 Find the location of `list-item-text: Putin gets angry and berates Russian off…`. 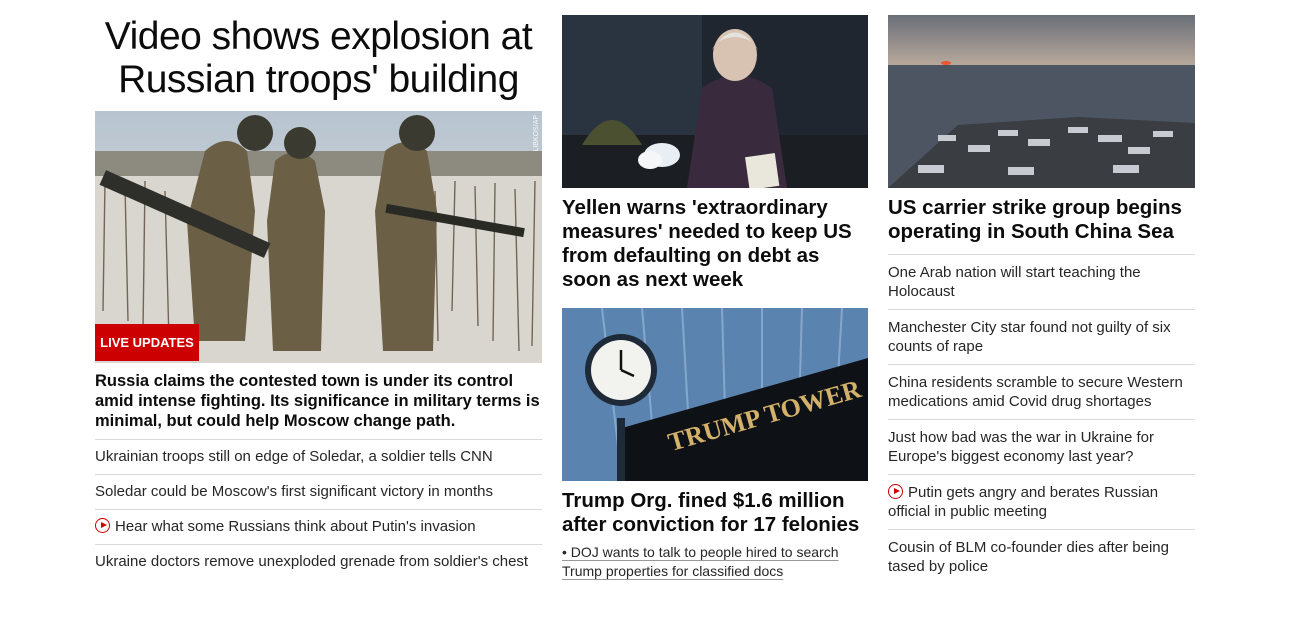

list-item-text: Putin gets angry and berates Russian off… is located at coordinates (1023, 502).